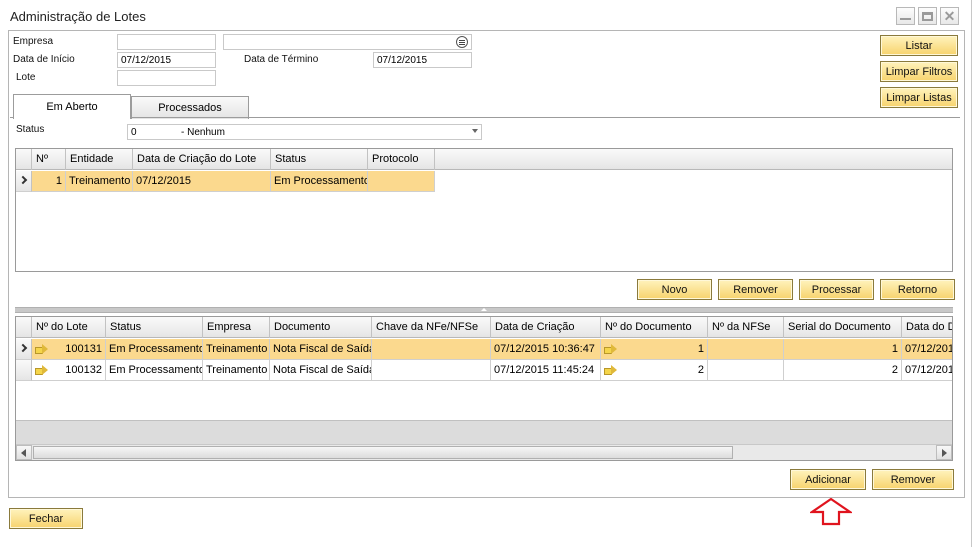 Image resolution: width=972 pixels, height=547 pixels. What do you see at coordinates (83, 349) in the screenshot?
I see `cell-num-lote-value: 100131` at bounding box center [83, 349].